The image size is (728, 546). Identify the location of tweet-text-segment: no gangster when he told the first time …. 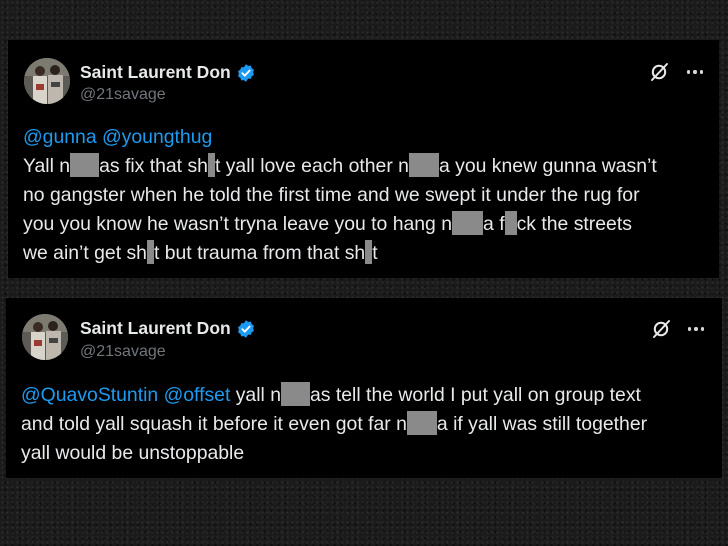
(331, 195).